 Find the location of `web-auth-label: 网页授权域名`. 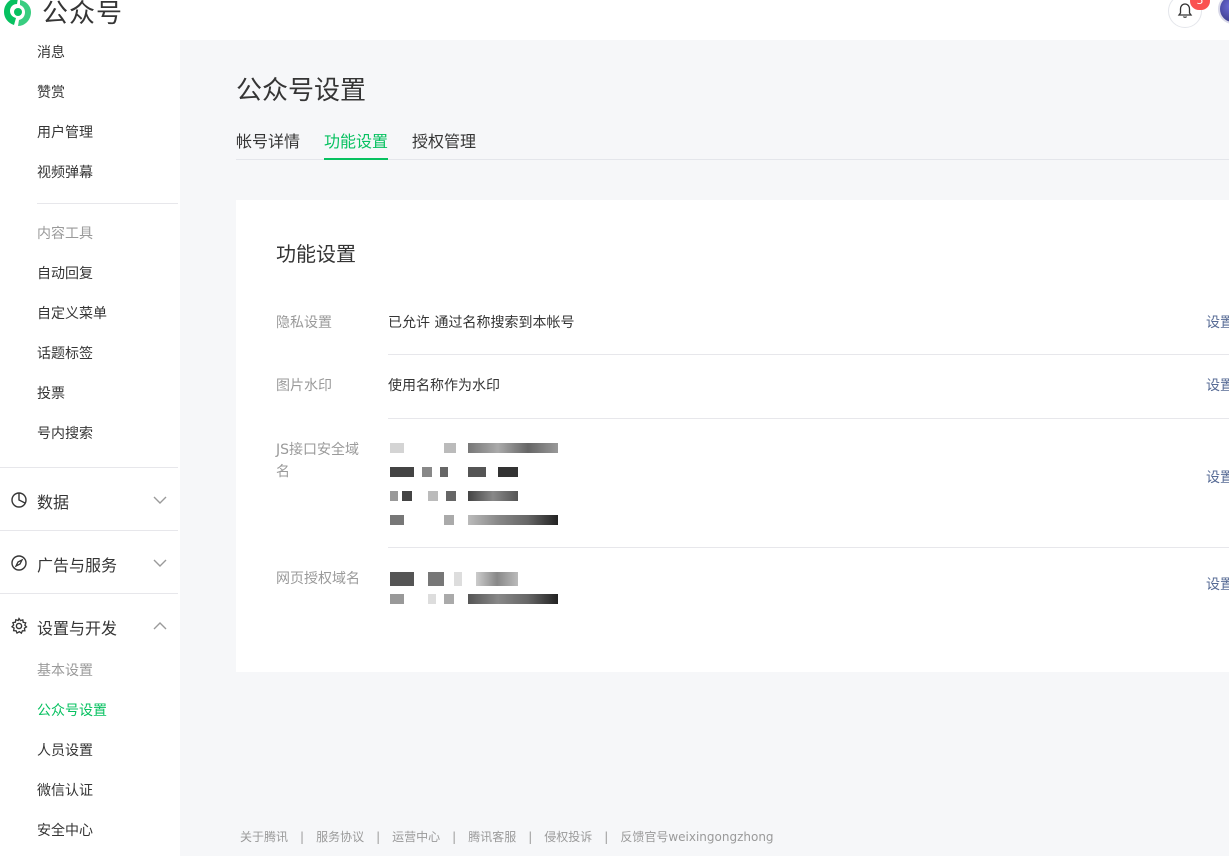

web-auth-label: 网页授权域名 is located at coordinates (318, 579).